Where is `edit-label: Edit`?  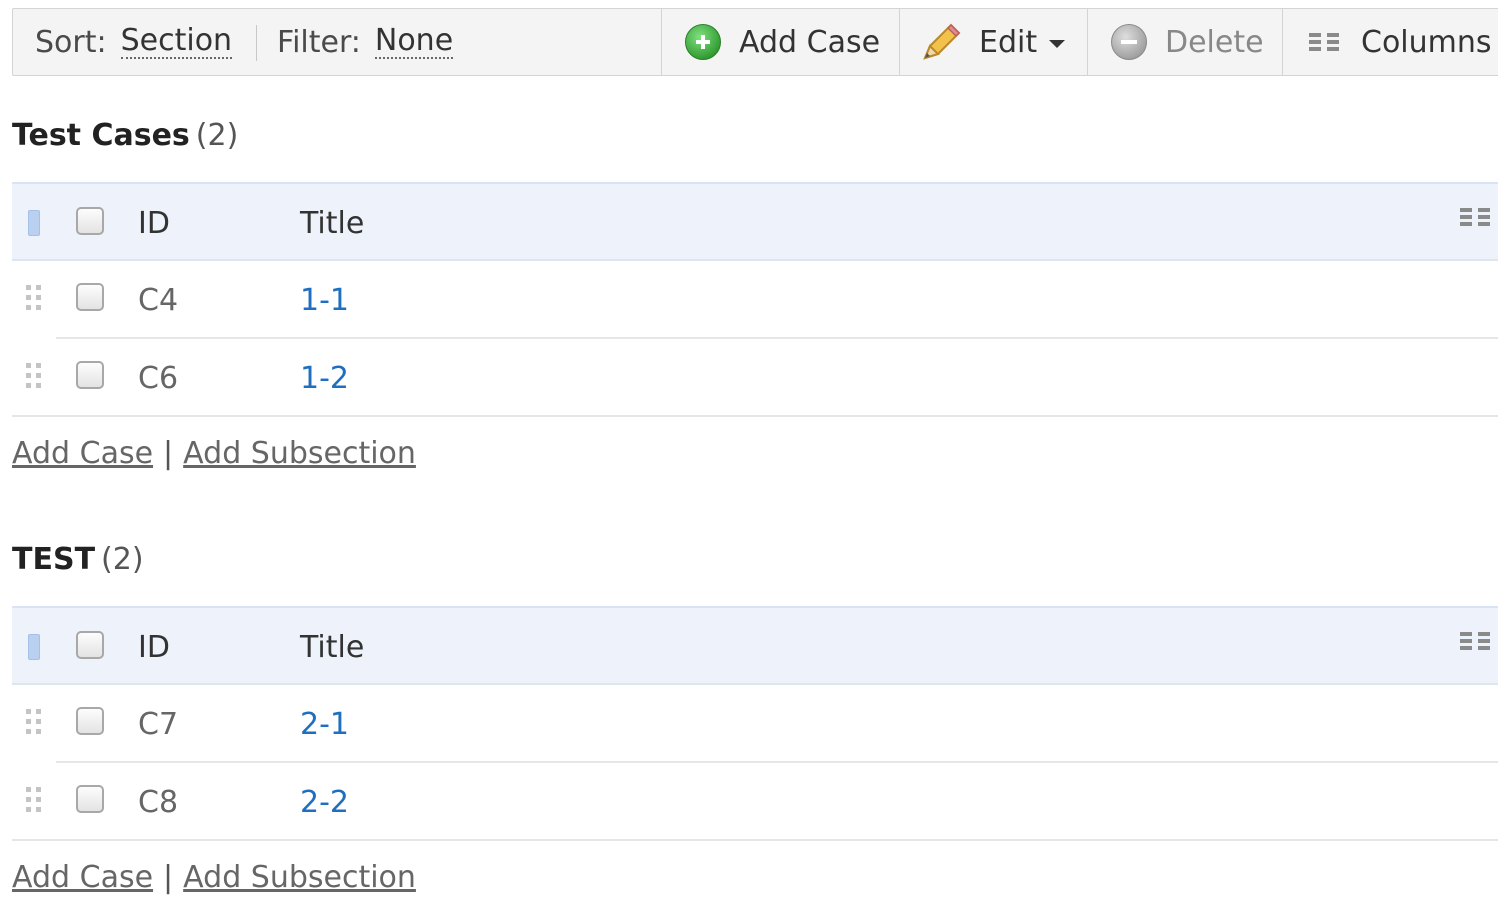
edit-label: Edit is located at coordinates (1008, 42).